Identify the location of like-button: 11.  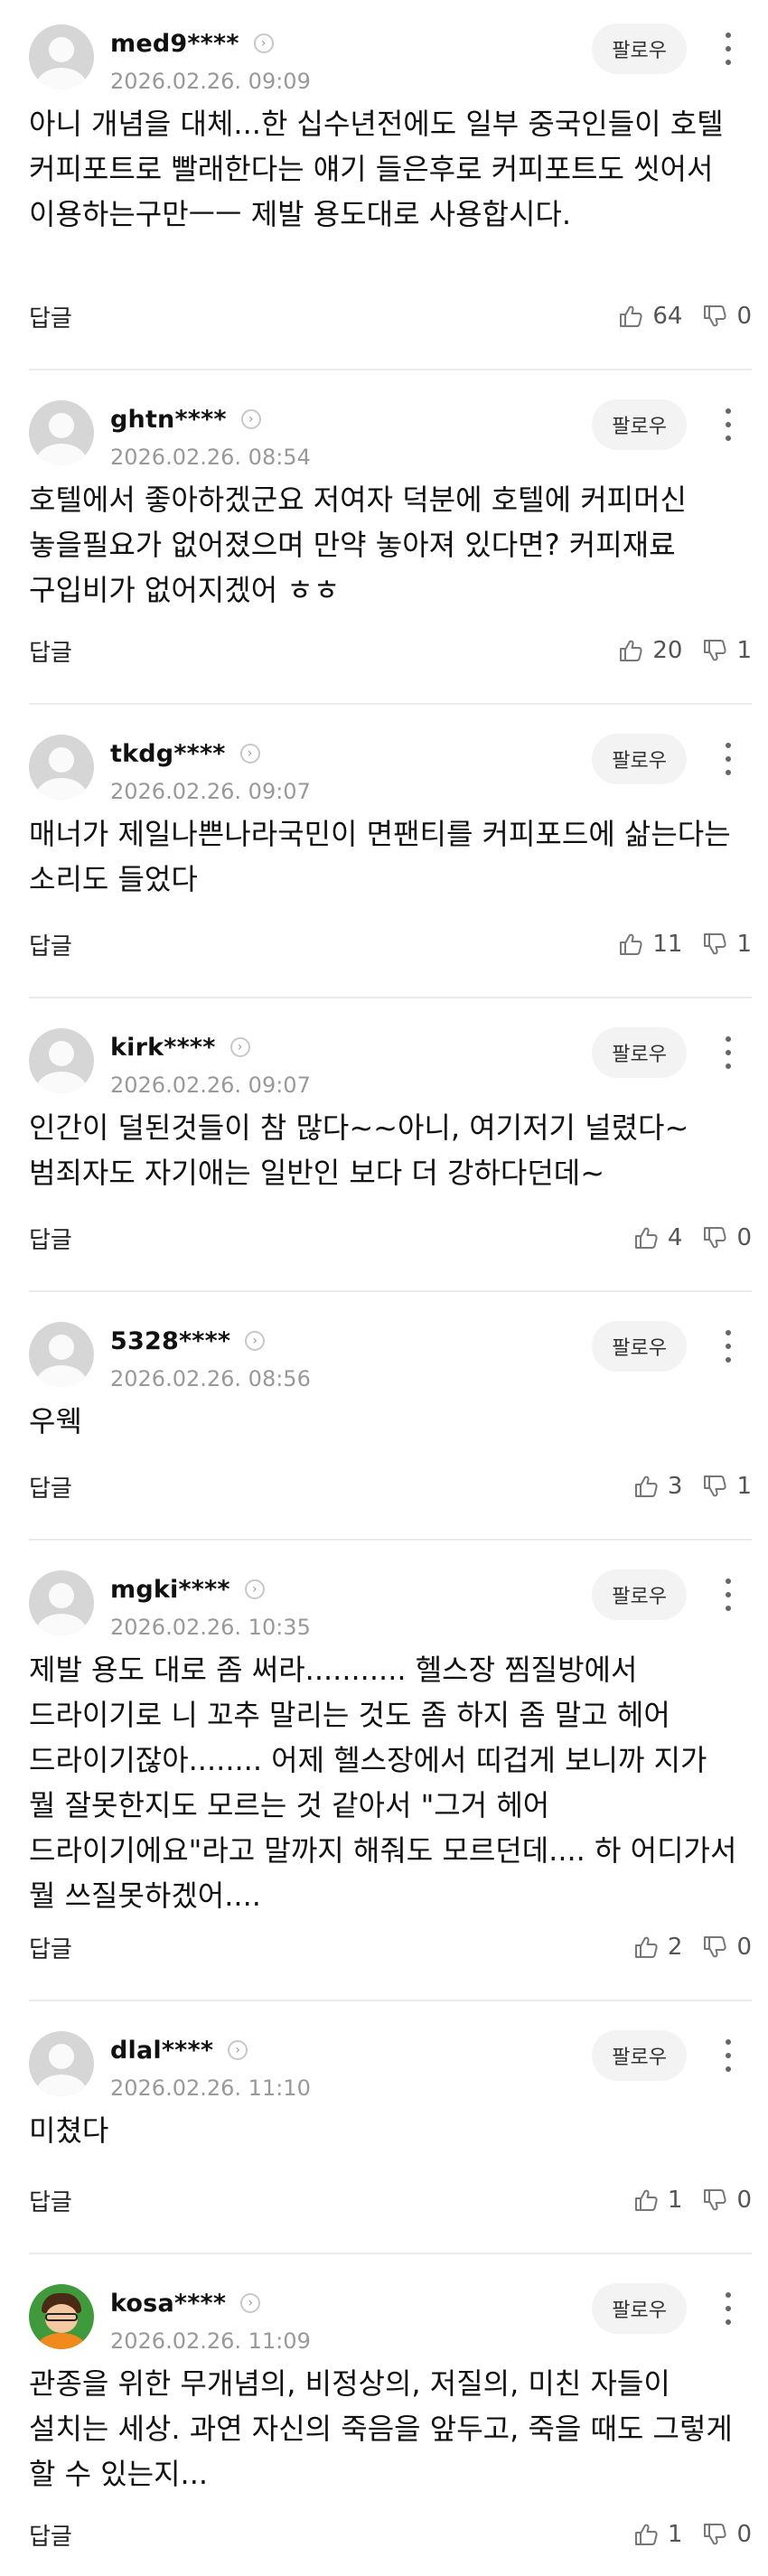
(650, 944).